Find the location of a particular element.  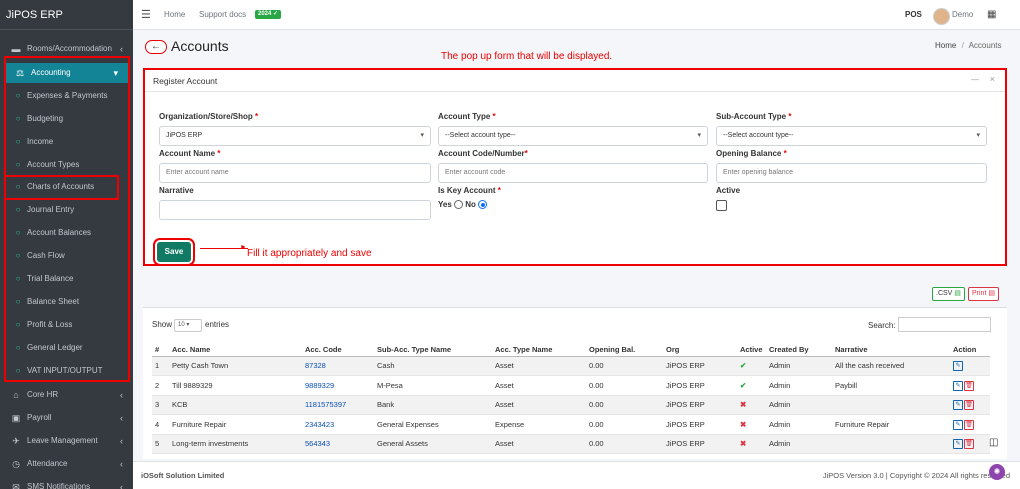

account-type-select: --Select account type-- ▾ is located at coordinates (573, 136).